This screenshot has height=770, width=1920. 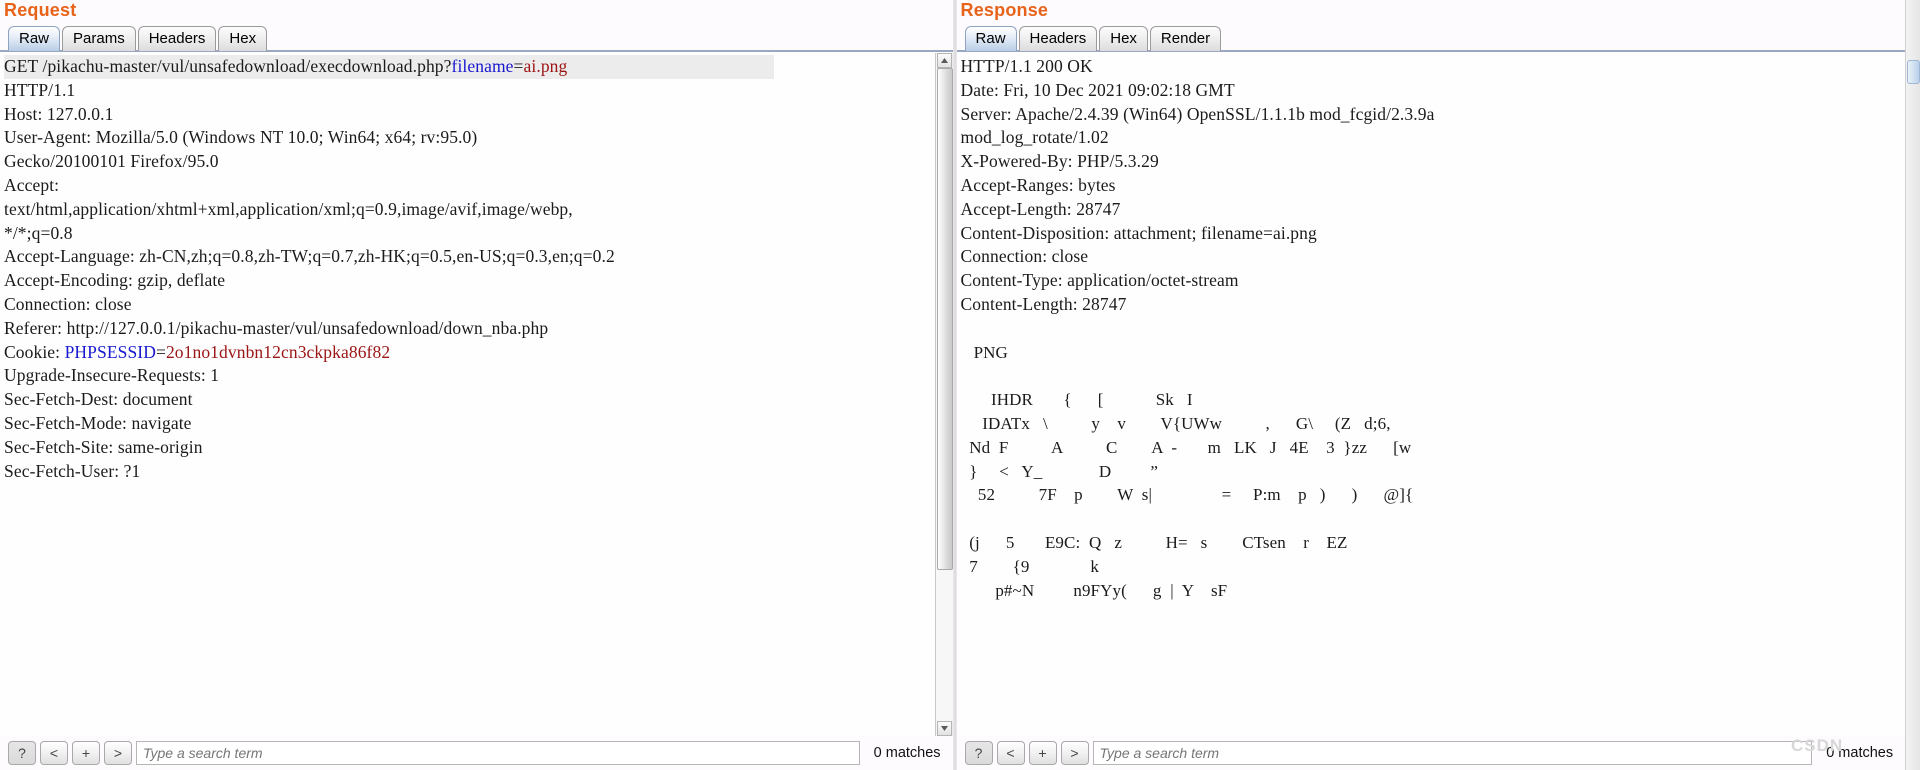 I want to click on response-search-prev-button: <, so click(x=1010, y=752).